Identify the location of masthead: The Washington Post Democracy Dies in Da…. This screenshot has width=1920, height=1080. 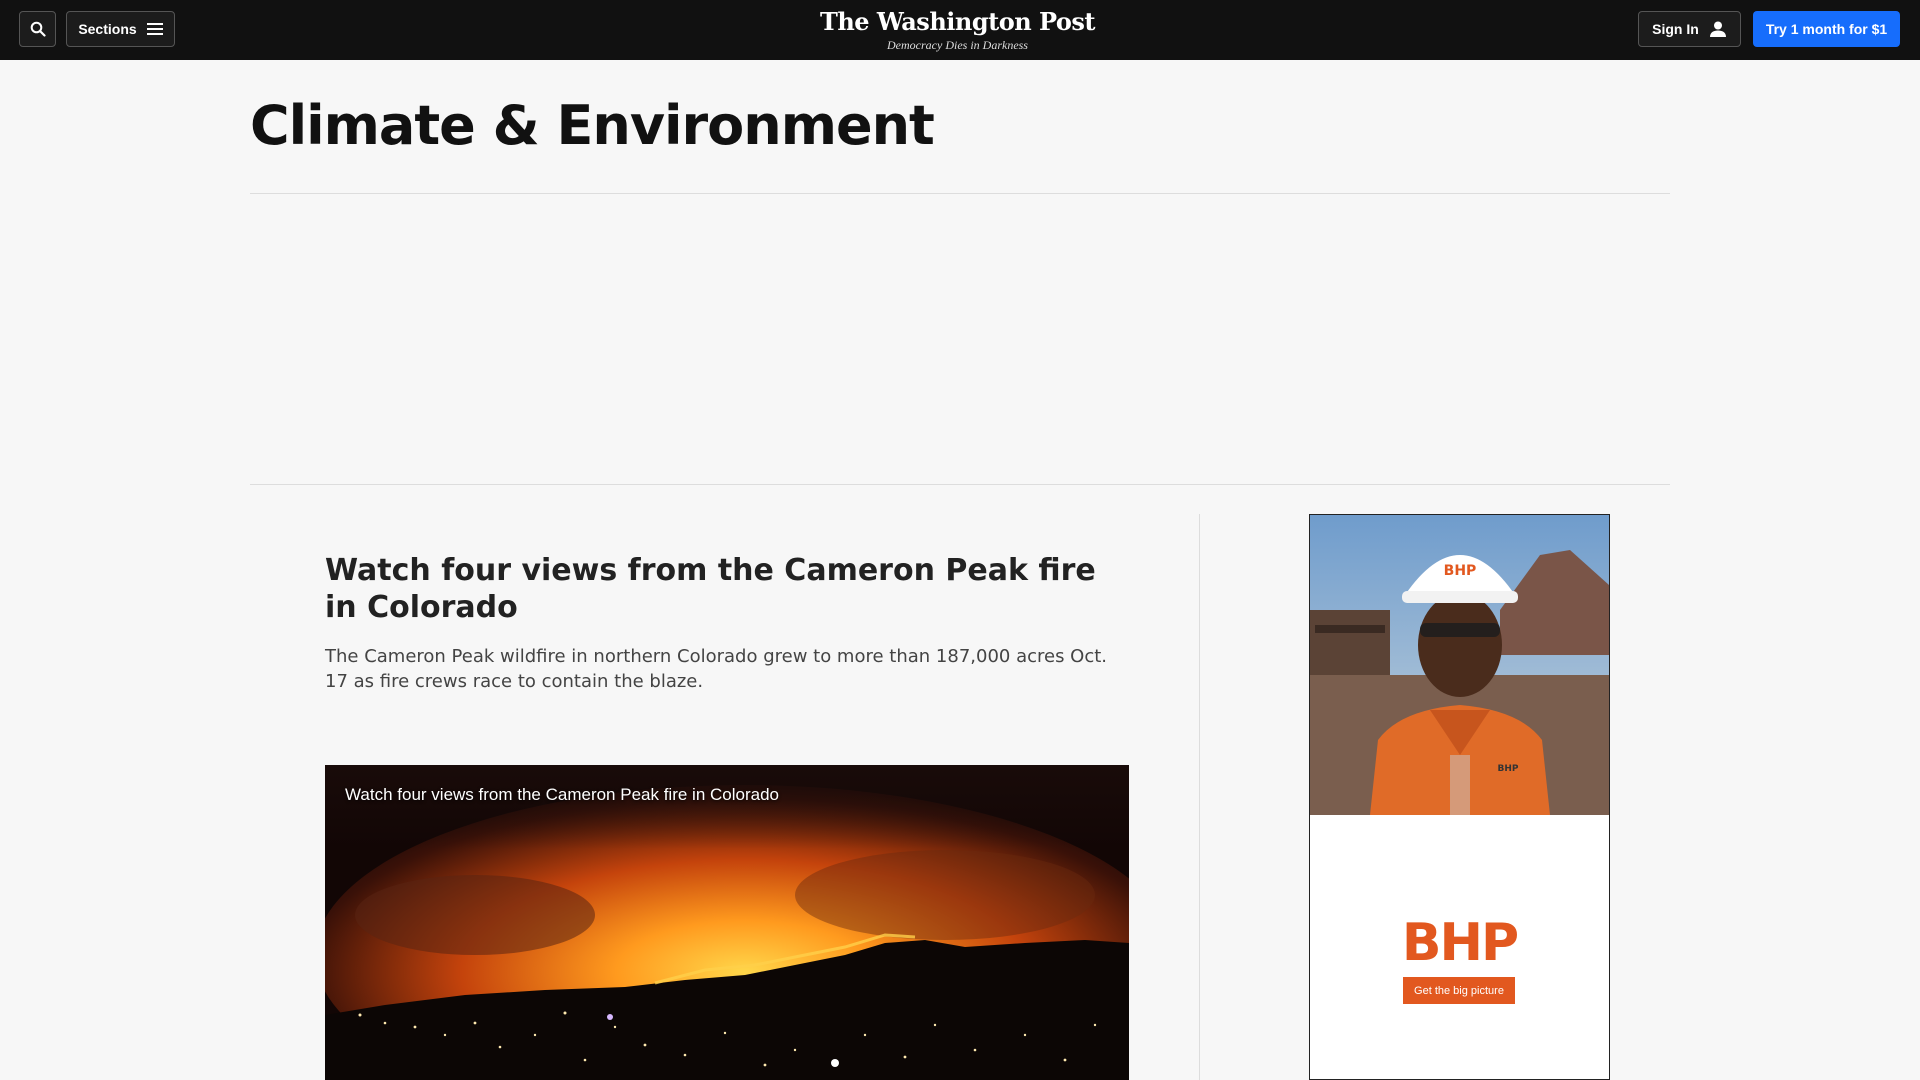
(957, 30).